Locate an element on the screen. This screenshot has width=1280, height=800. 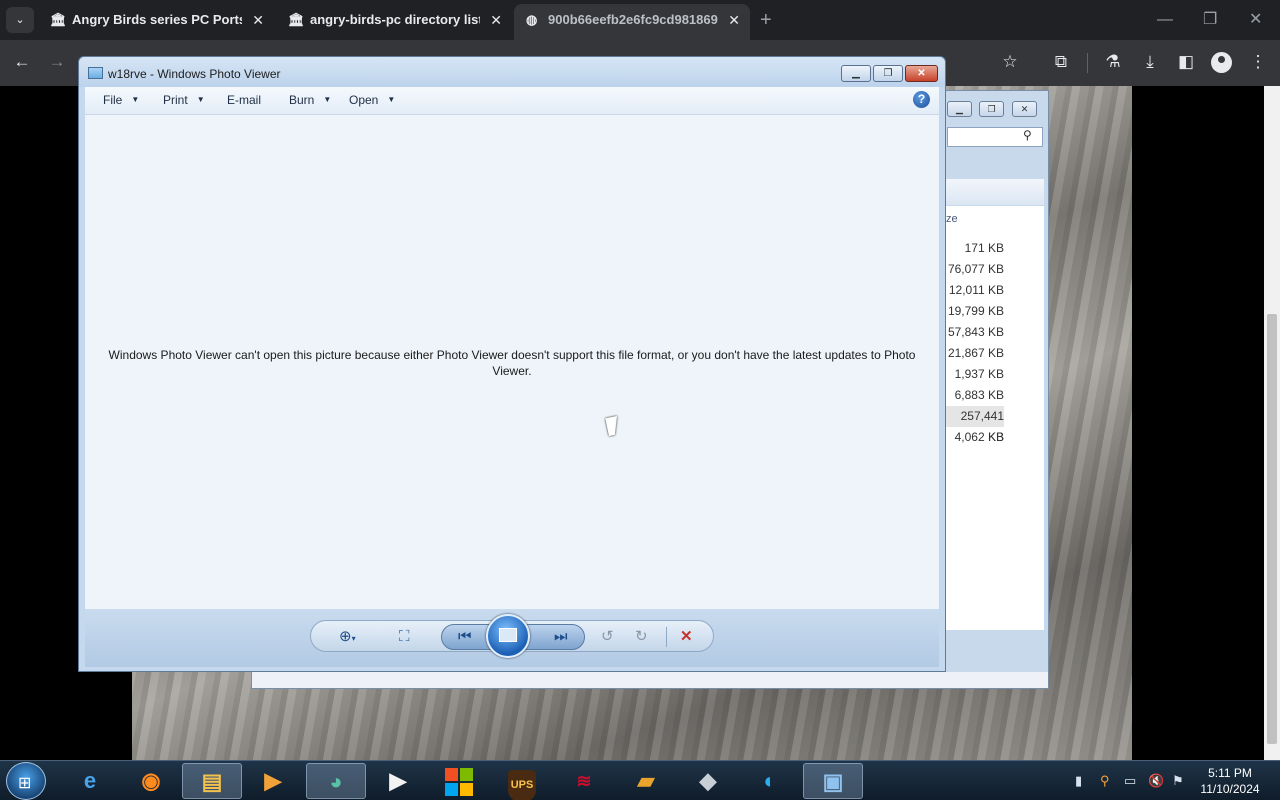
explorer-command-bar: ▼ ? is located at coordinates (993, 192).